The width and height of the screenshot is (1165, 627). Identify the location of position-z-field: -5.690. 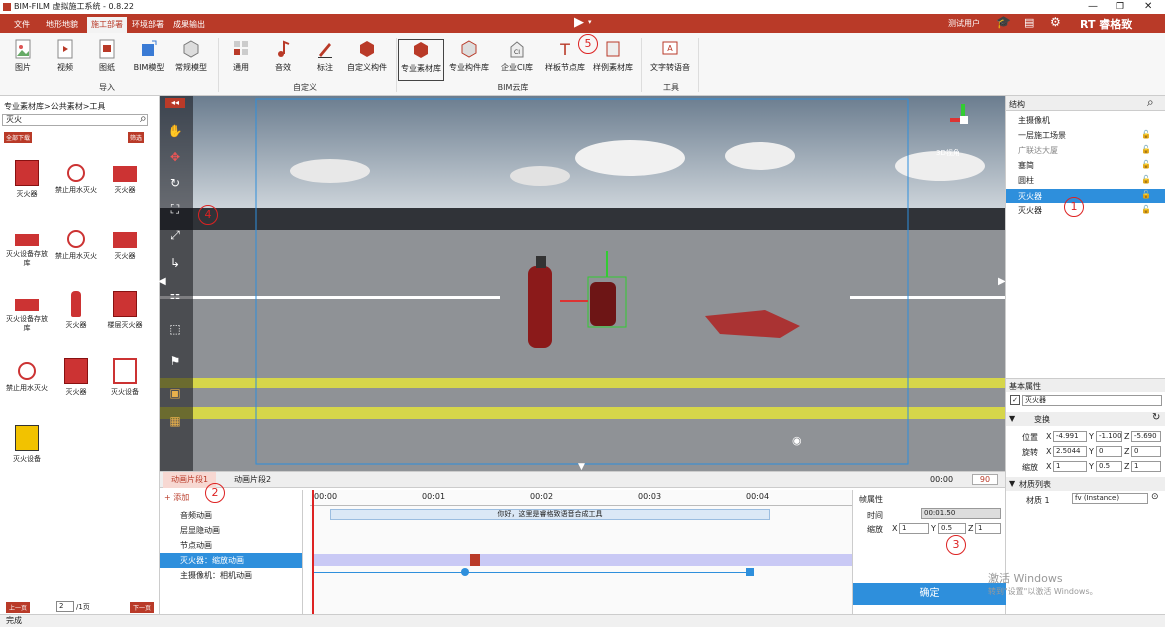
(1146, 436).